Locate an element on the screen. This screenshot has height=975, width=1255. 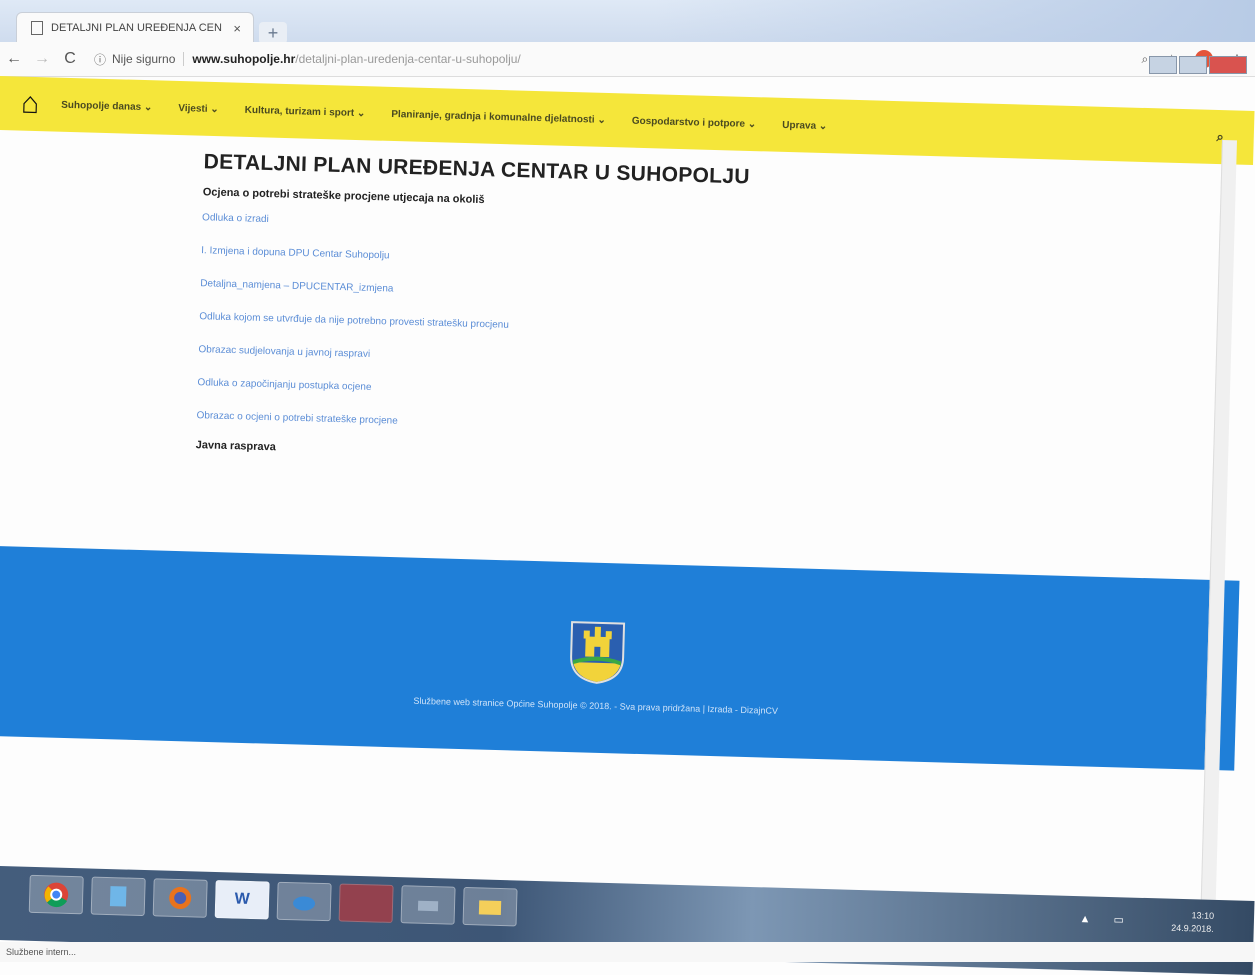
window-controls is located at coordinates (1198, 65).